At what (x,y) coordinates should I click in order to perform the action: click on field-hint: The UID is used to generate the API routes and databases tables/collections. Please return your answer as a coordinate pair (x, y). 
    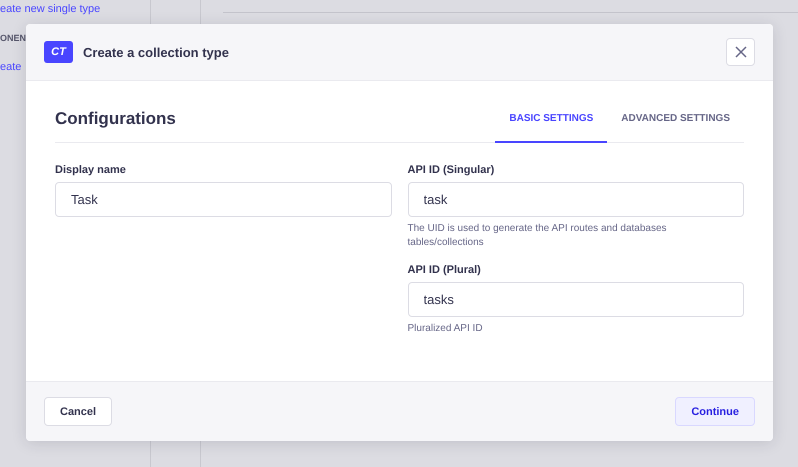
    Looking at the image, I should click on (538, 235).